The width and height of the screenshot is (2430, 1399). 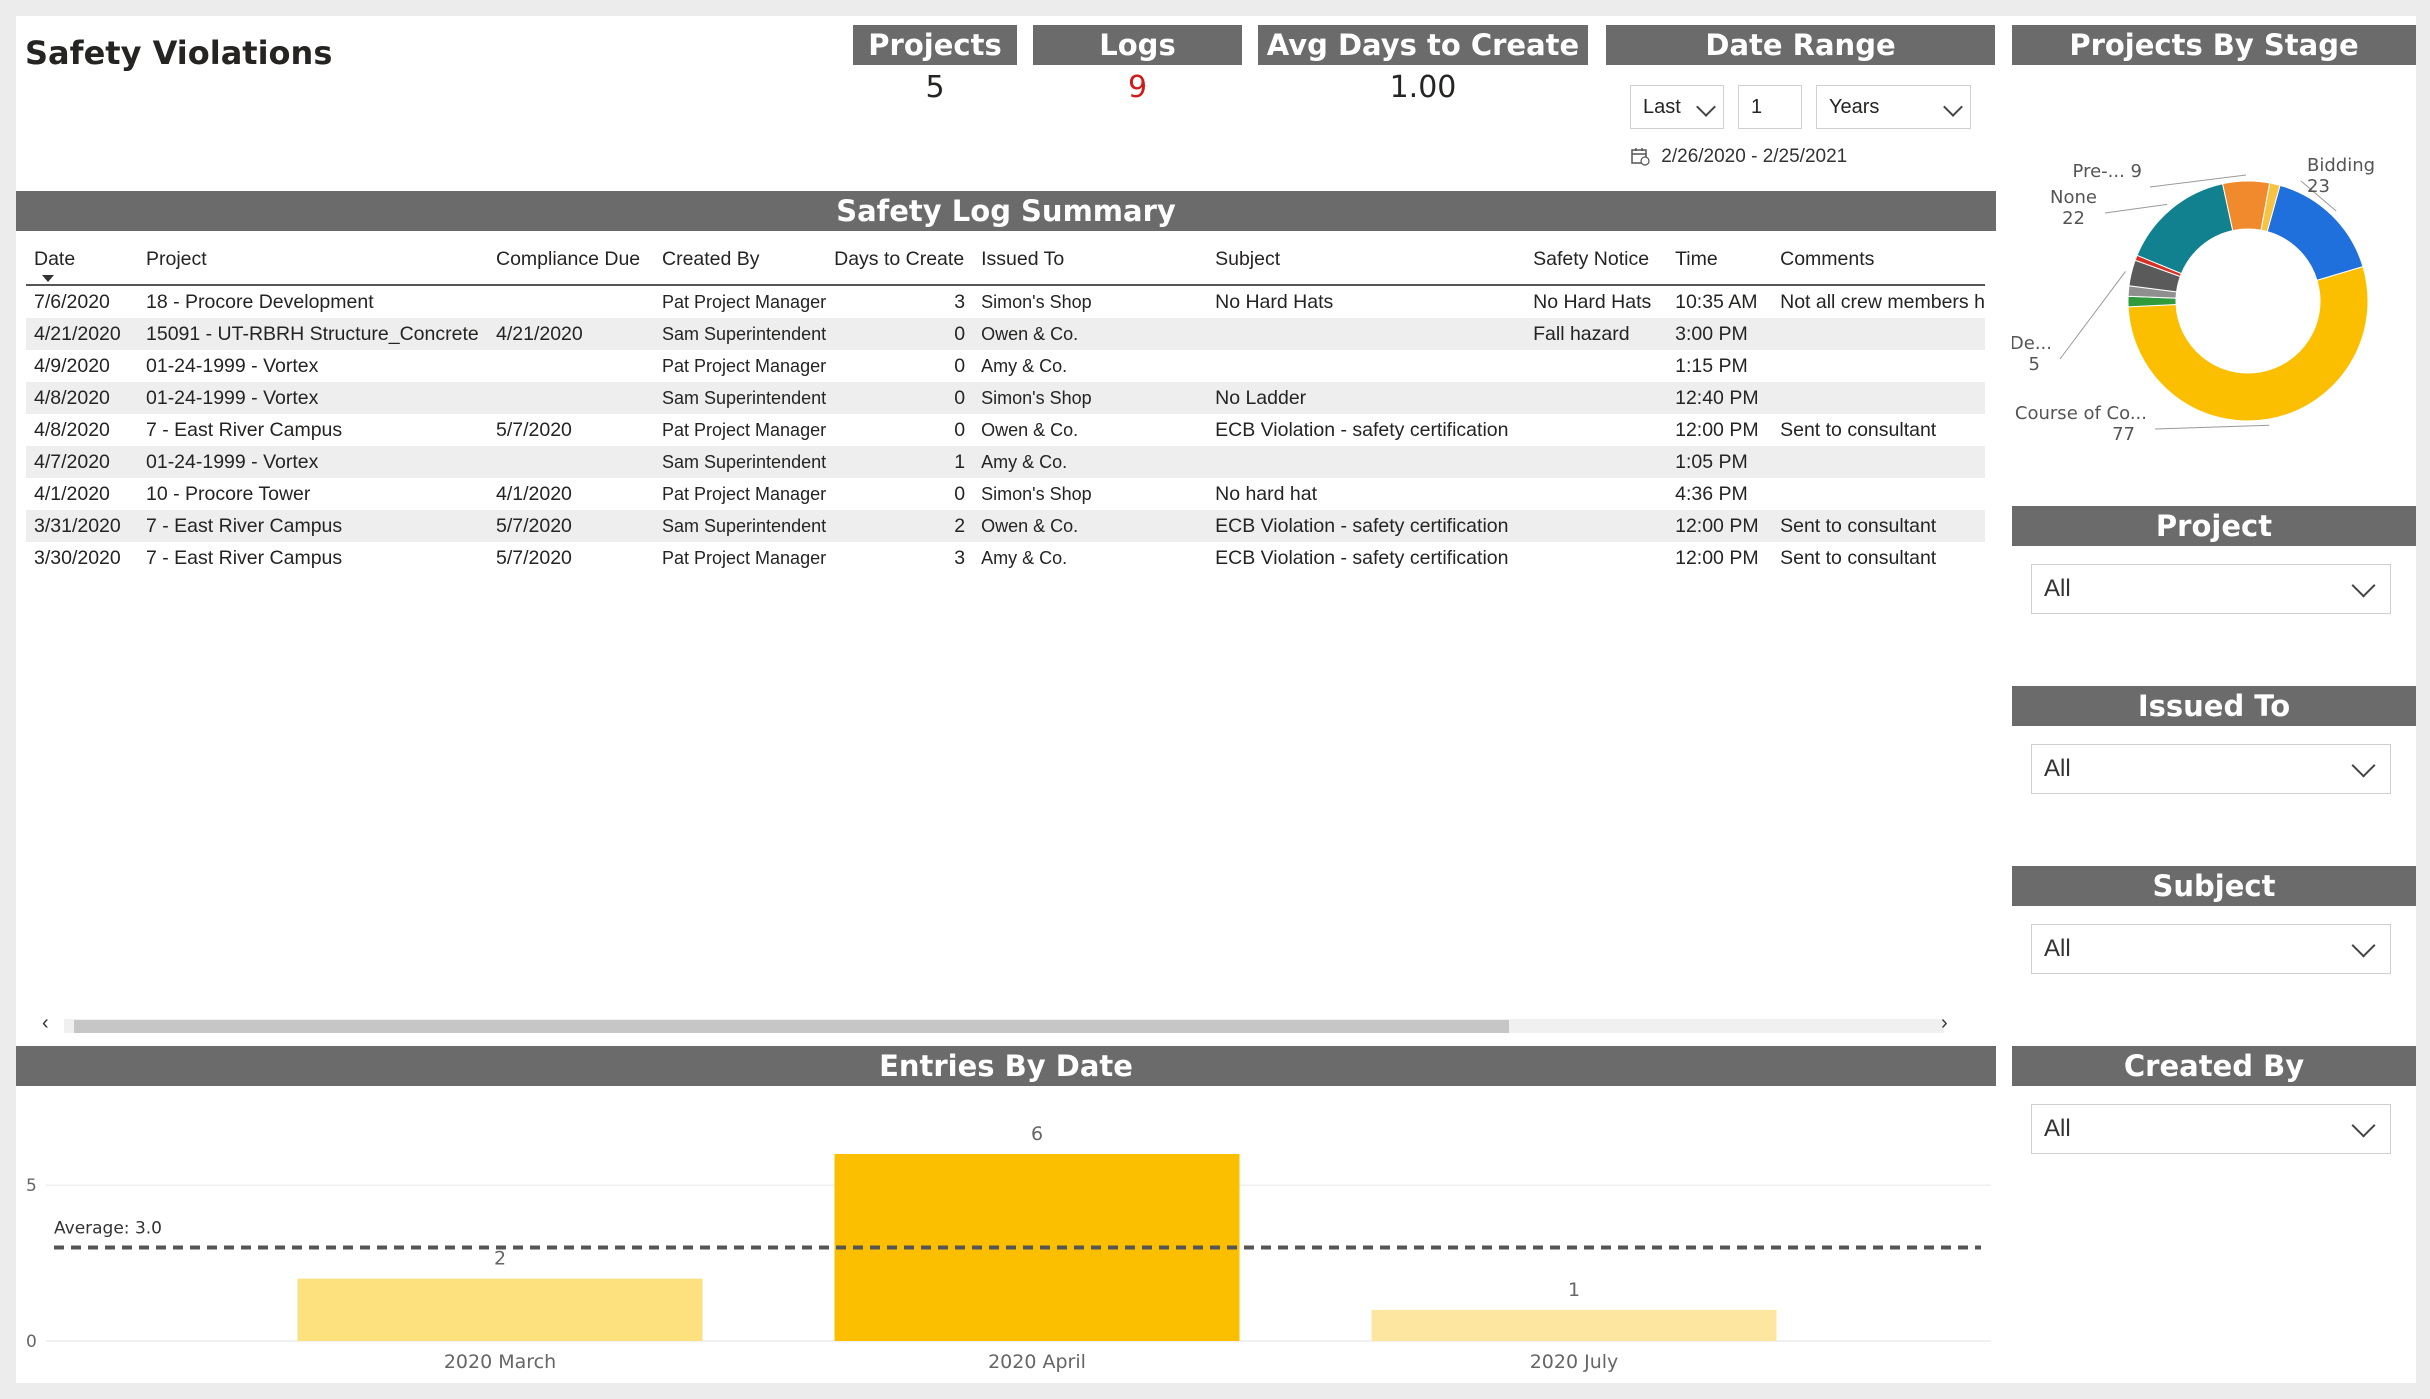 What do you see at coordinates (313, 260) in the screenshot?
I see `column-header-project: Project` at bounding box center [313, 260].